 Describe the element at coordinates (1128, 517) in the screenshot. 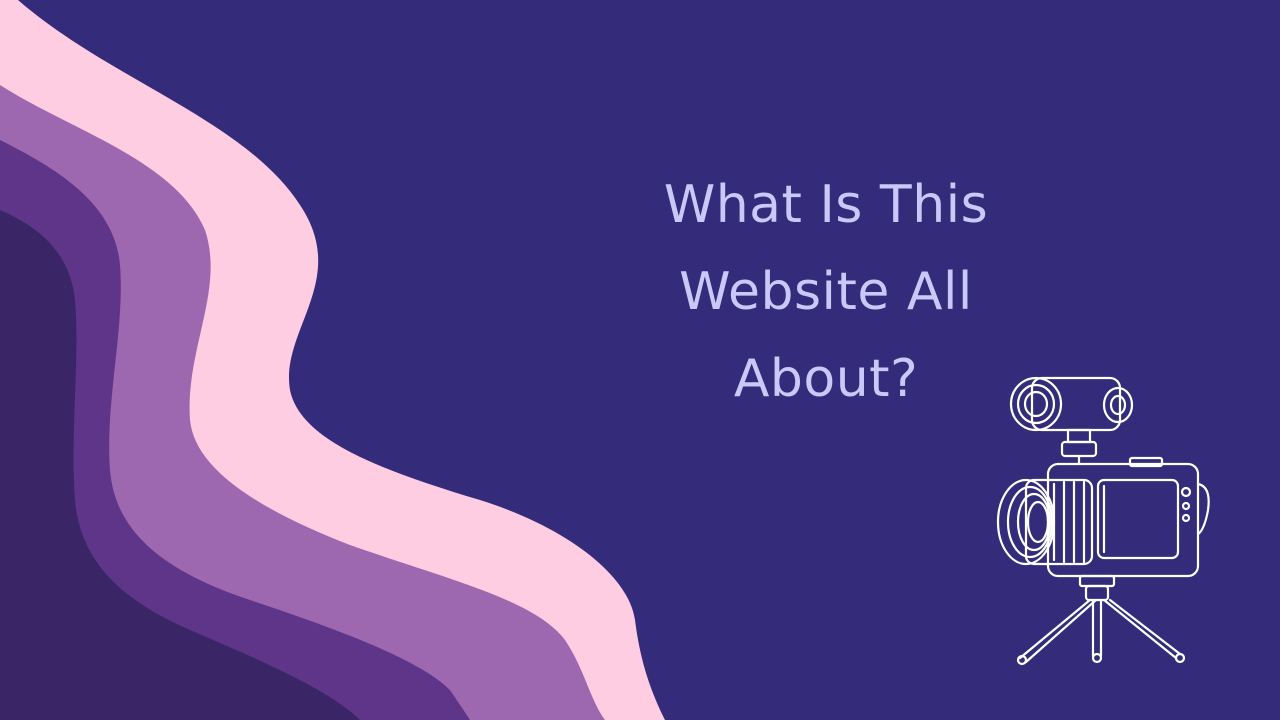

I see `camera-body` at that location.